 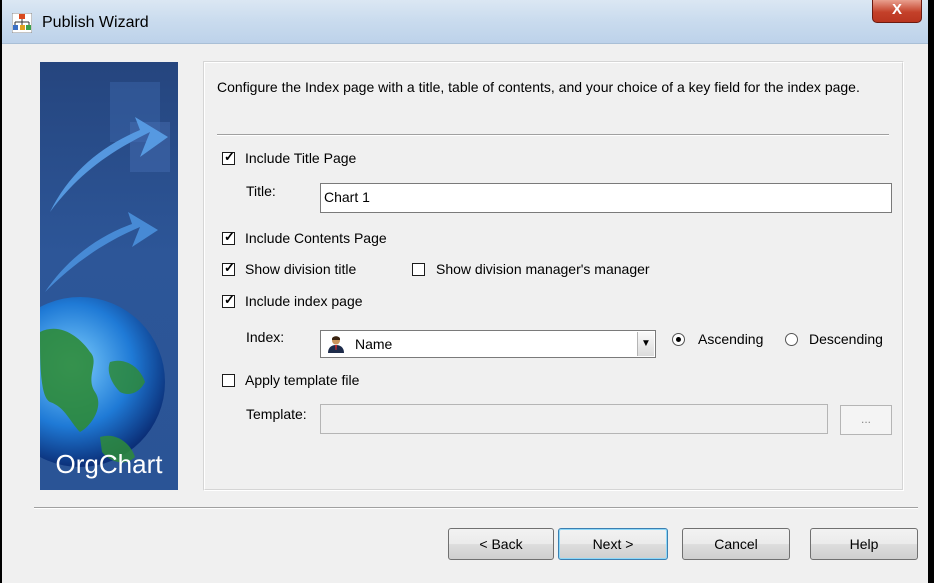 I want to click on ascending-radio, so click(x=678, y=339).